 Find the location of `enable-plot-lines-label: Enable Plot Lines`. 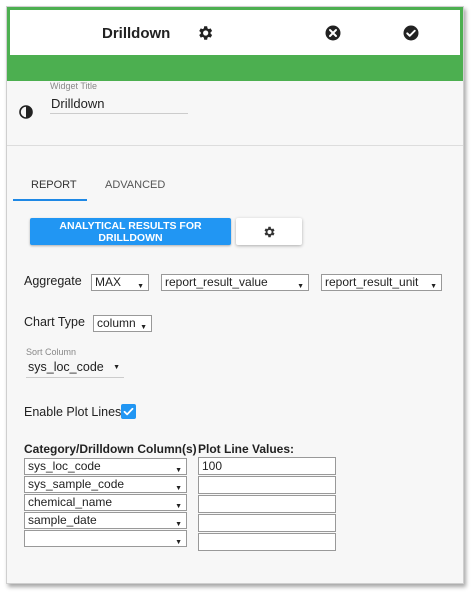

enable-plot-lines-label: Enable Plot Lines is located at coordinates (73, 412).